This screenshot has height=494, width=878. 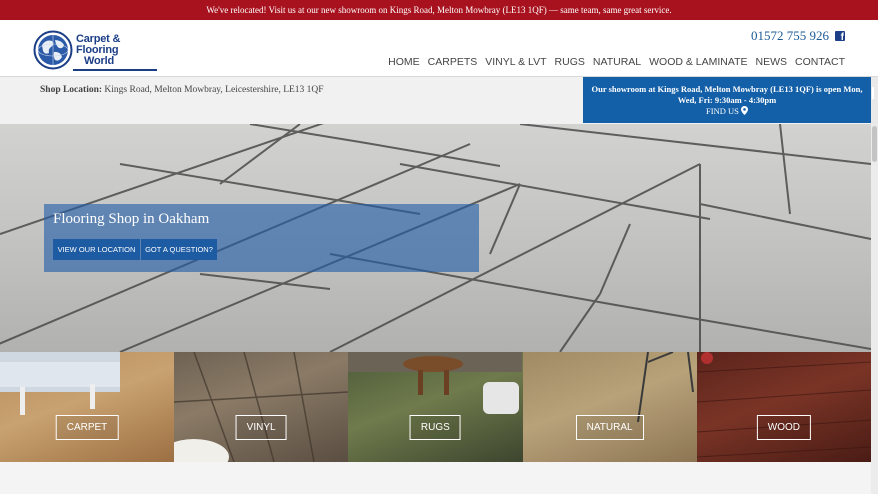 I want to click on logo-line-2: Flooring, so click(x=97, y=49).